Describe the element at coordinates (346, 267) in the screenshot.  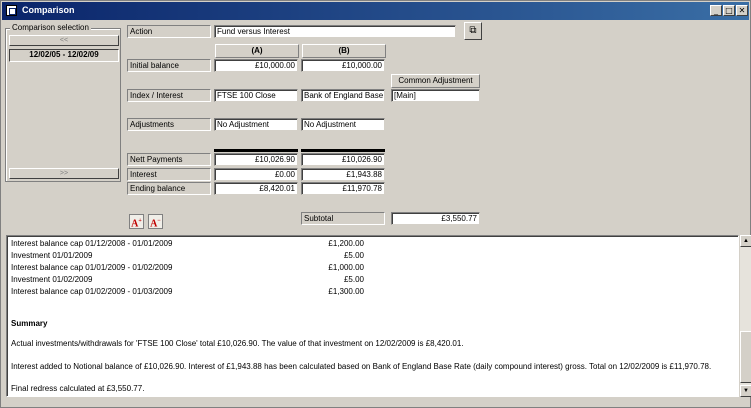
I see `ledger-amount: £1,000.00` at that location.